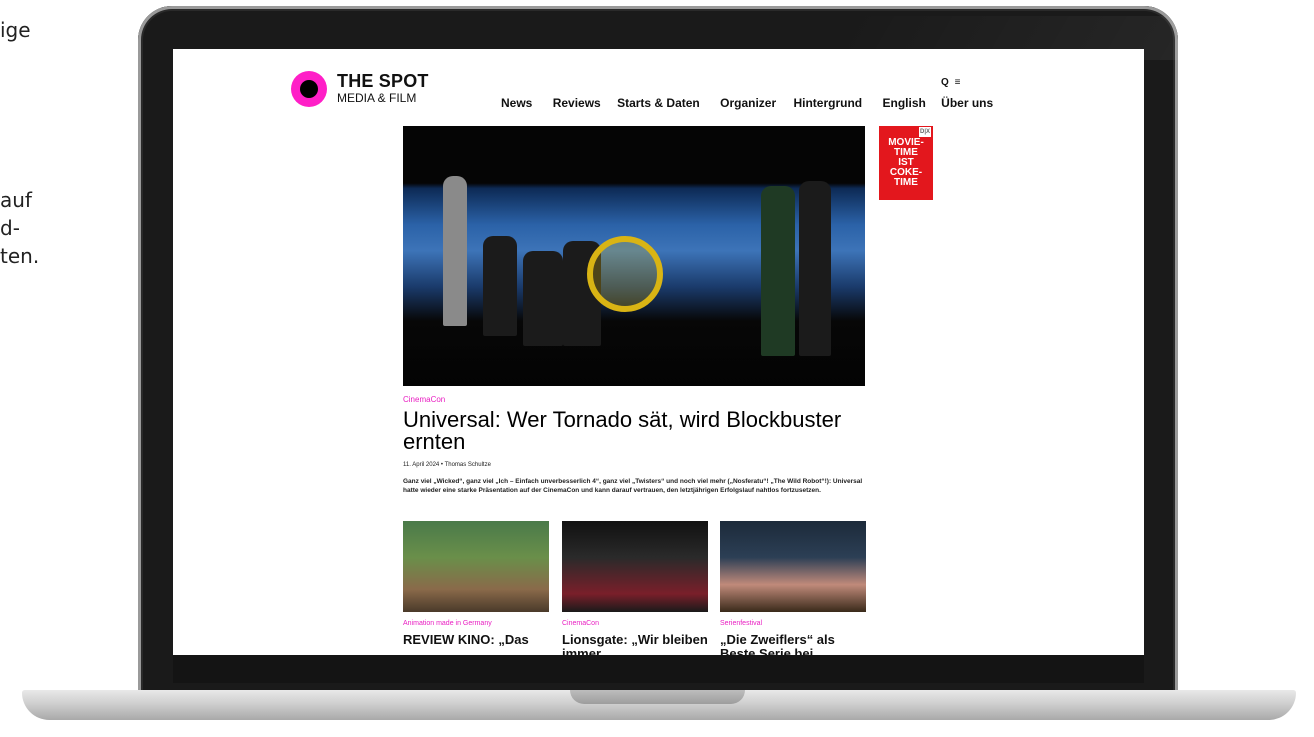 The height and width of the screenshot is (737, 1314). I want to click on card-title: REVIEW KINO: „Das, so click(476, 640).